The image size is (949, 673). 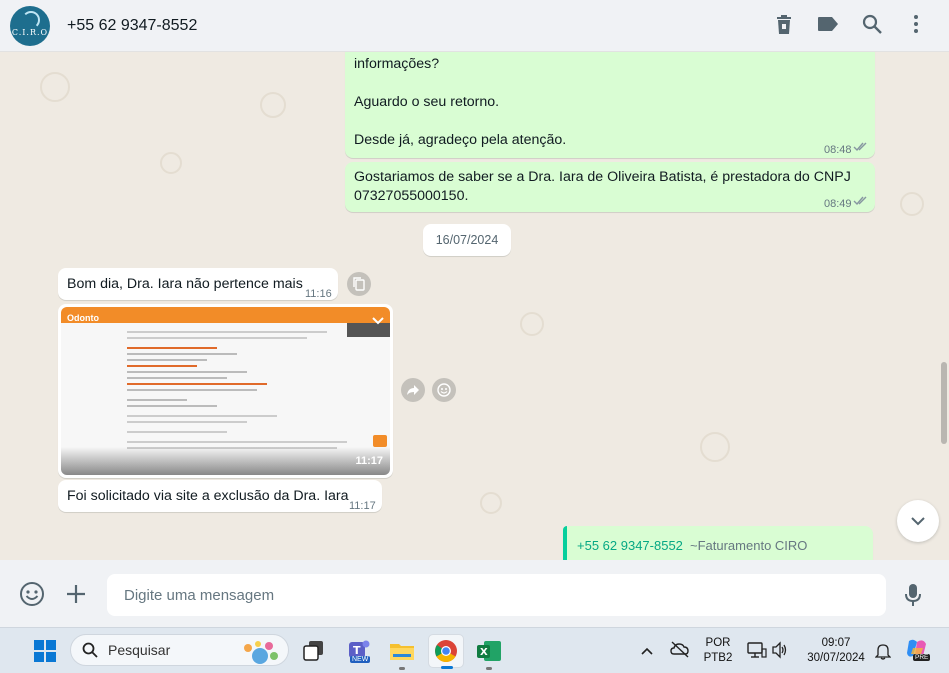 I want to click on incoming-image-message: Odonto 11:17, so click(x=225, y=391).